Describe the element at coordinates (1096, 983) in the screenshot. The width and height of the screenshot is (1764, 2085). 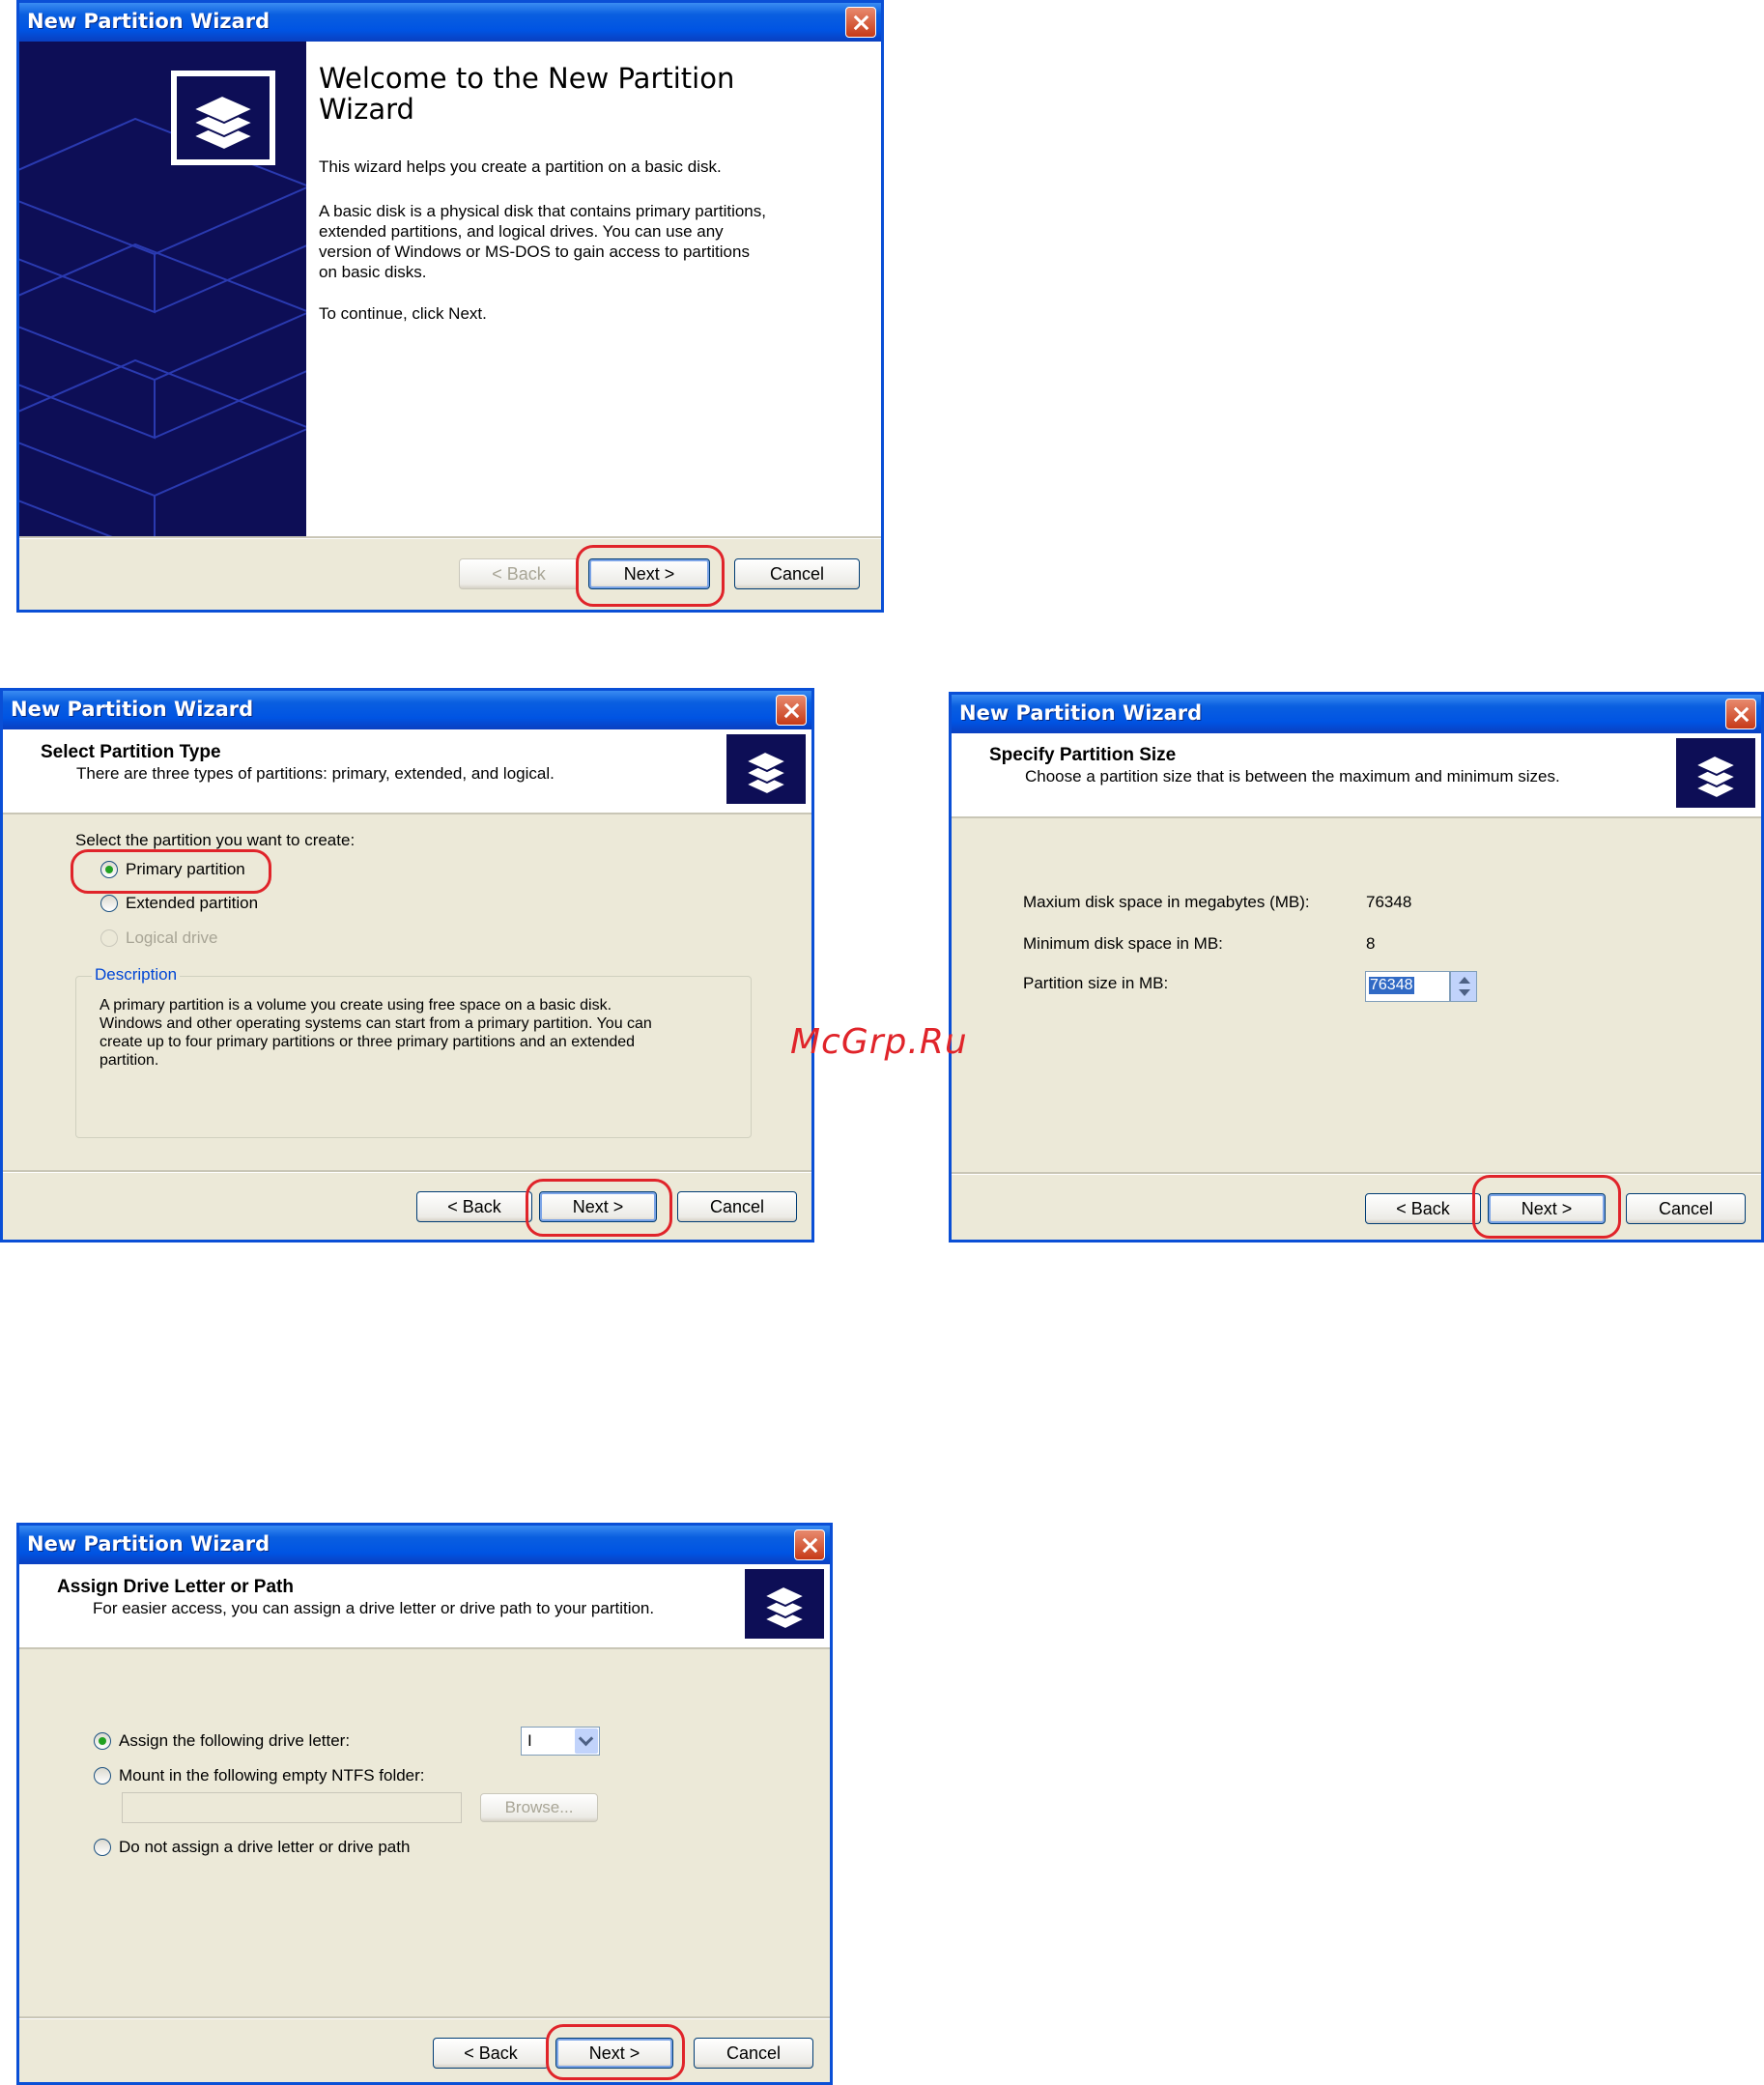
I see `partition-size-label: Partition size in MB:` at that location.